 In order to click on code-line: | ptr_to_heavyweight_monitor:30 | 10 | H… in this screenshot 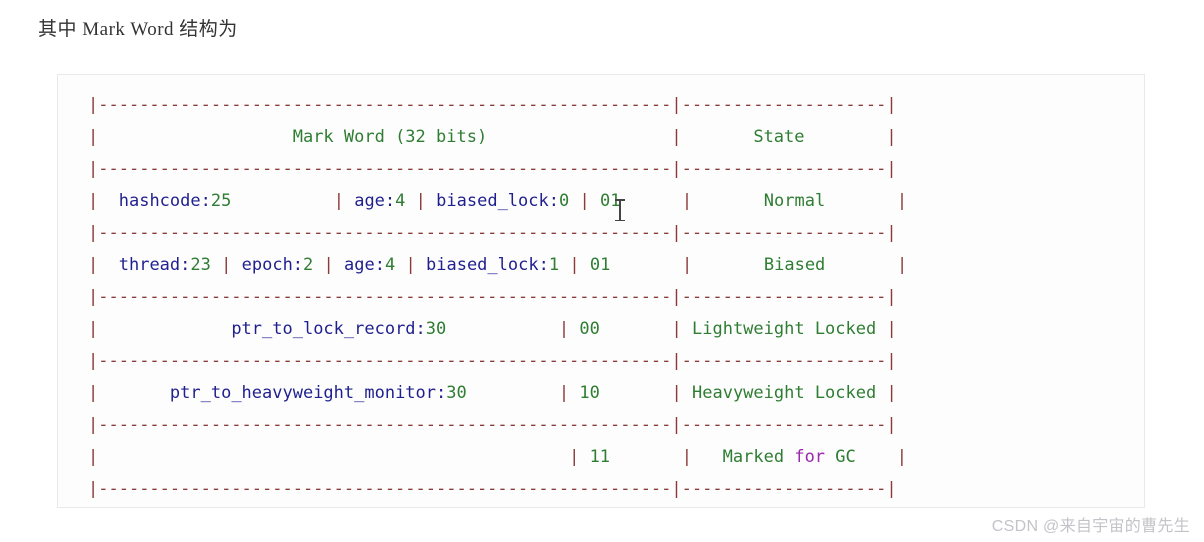, I will do `click(616, 393)`.